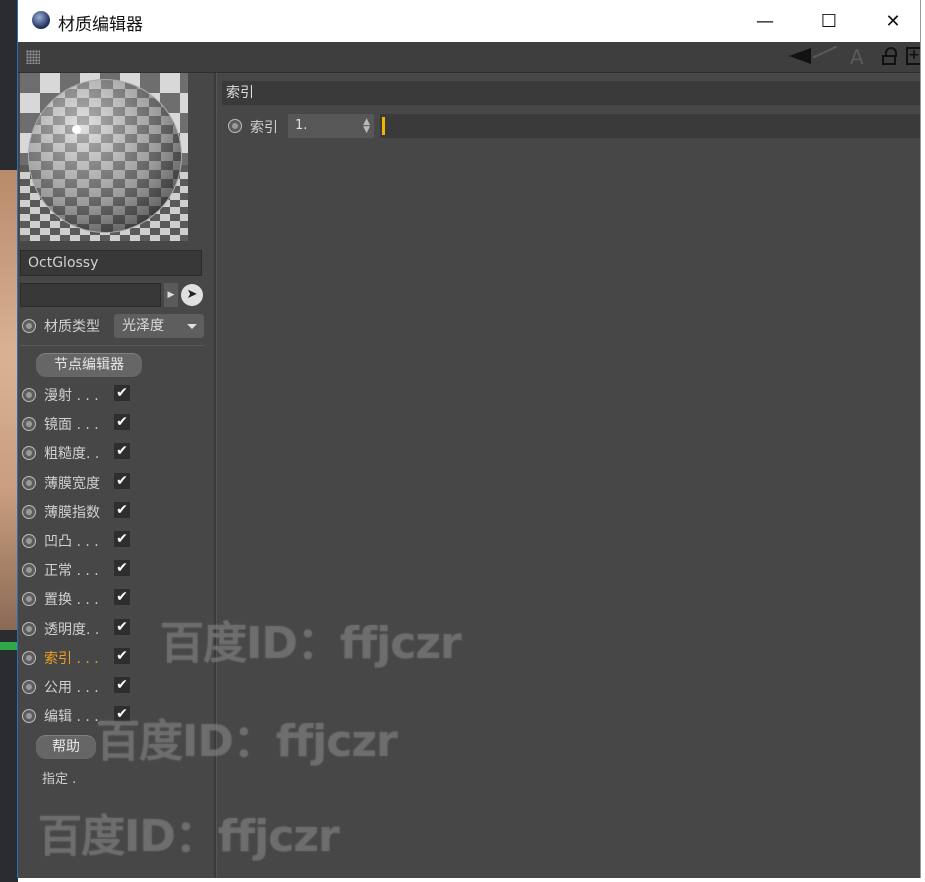  Describe the element at coordinates (71, 599) in the screenshot. I see `channel-label: 置换 . . .` at that location.